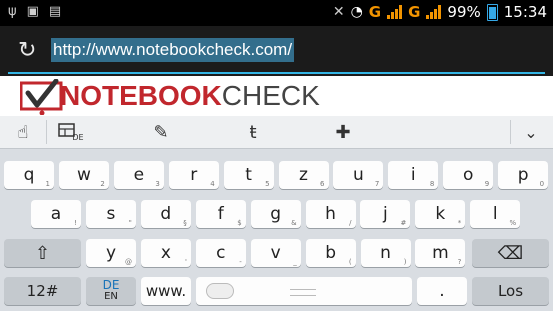 The image size is (553, 311). What do you see at coordinates (29, 175) in the screenshot?
I see `key-q: q1` at bounding box center [29, 175].